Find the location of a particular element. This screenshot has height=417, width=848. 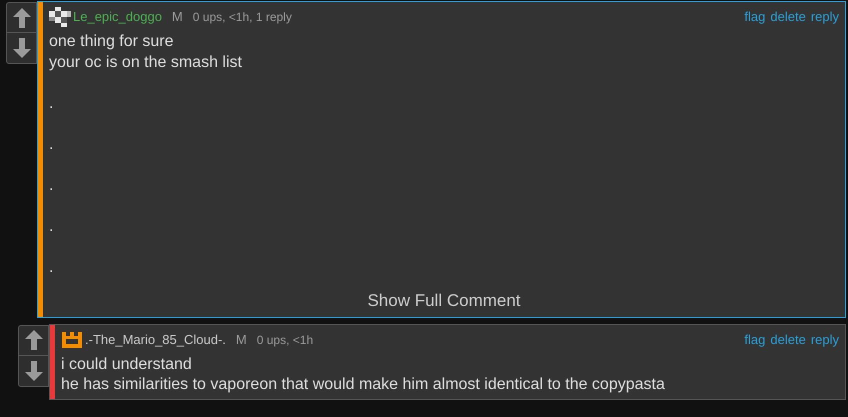

comment-stats: 0 ups, <1h is located at coordinates (285, 340).